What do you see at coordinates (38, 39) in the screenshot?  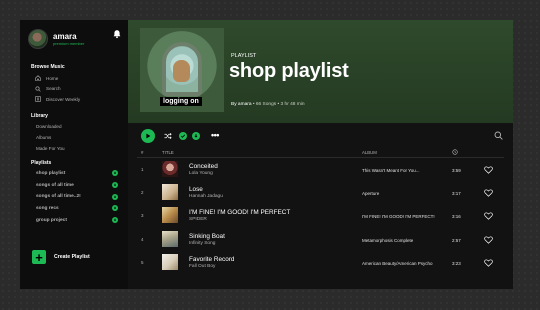 I see `avatar` at bounding box center [38, 39].